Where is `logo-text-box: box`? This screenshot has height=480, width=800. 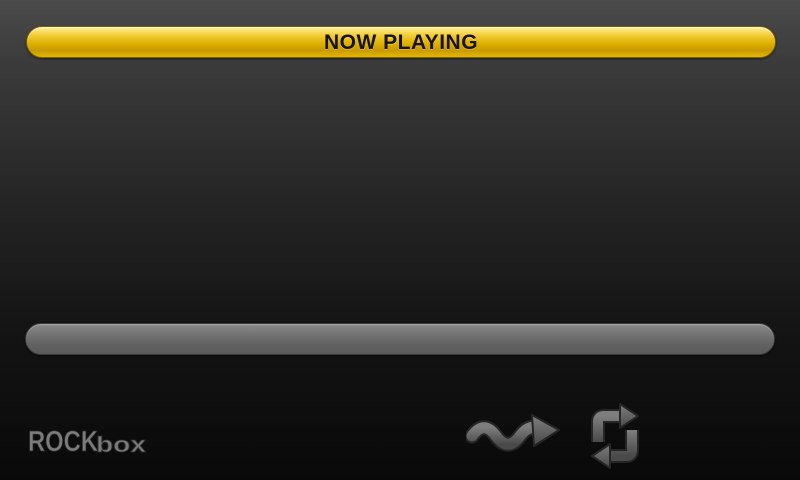
logo-text-box: box is located at coordinates (121, 444).